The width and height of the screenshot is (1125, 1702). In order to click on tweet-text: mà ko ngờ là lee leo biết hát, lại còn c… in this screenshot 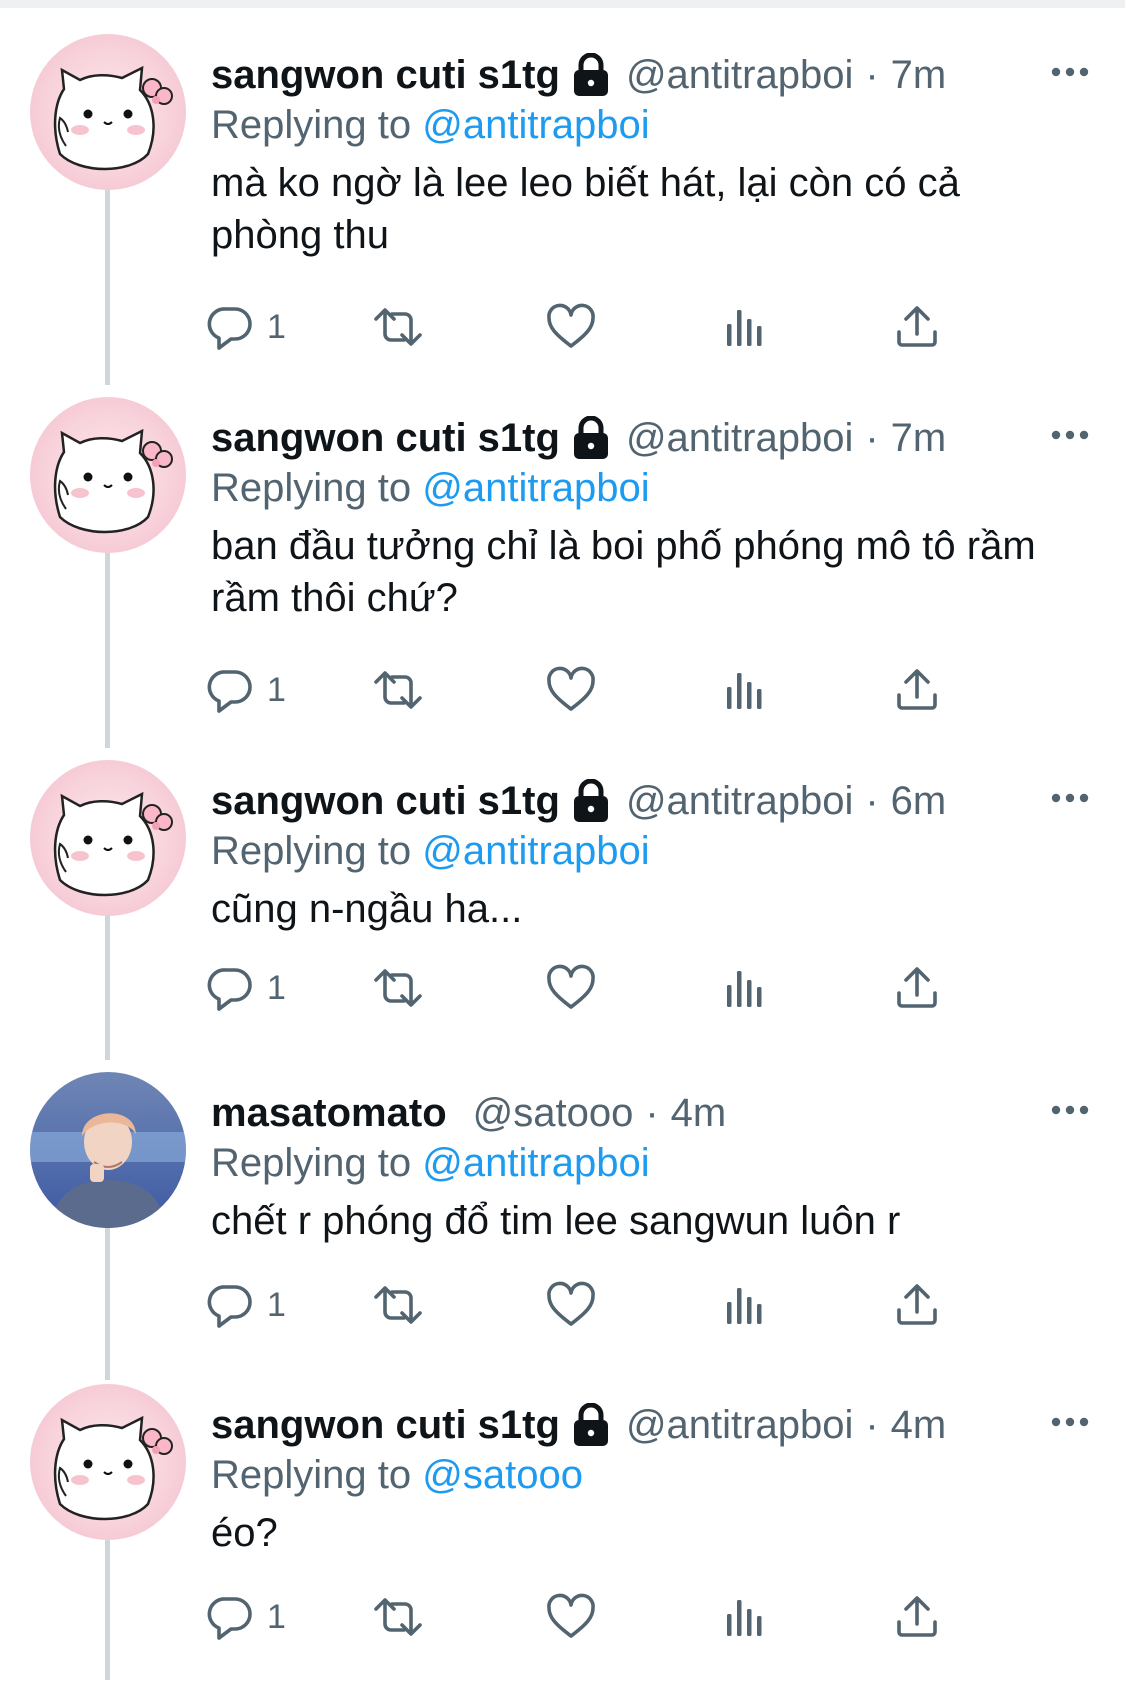, I will do `click(585, 209)`.